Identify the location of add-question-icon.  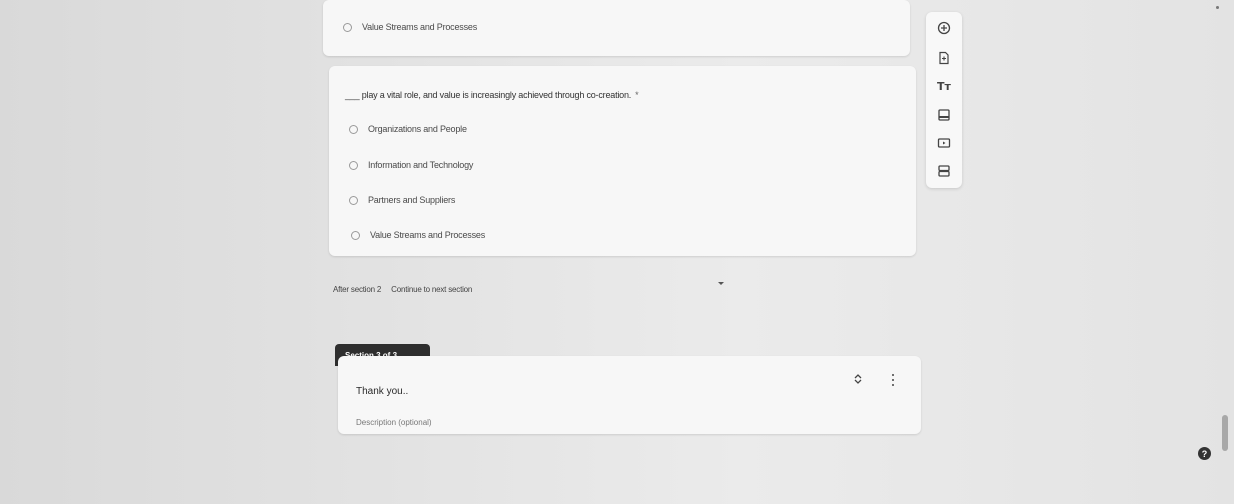
(944, 28).